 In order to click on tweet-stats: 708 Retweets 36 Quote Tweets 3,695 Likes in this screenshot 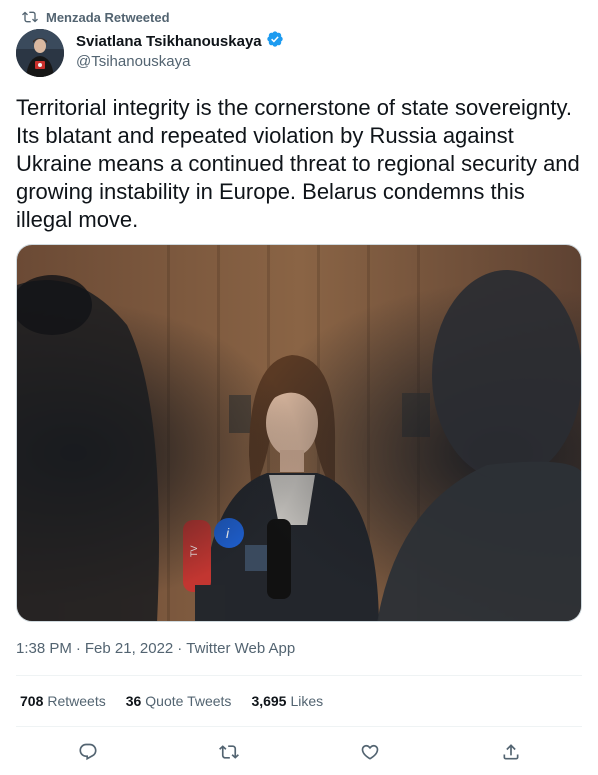, I will do `click(171, 701)`.